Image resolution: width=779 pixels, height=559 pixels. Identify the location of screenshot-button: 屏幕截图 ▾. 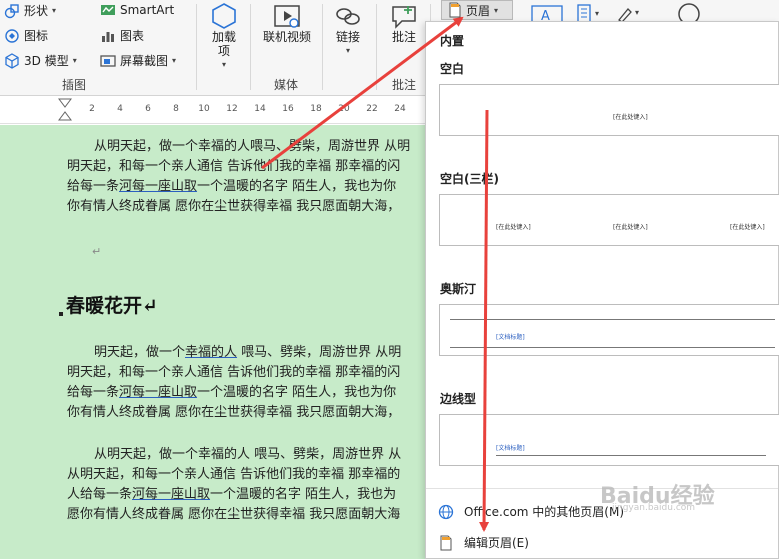
(138, 60).